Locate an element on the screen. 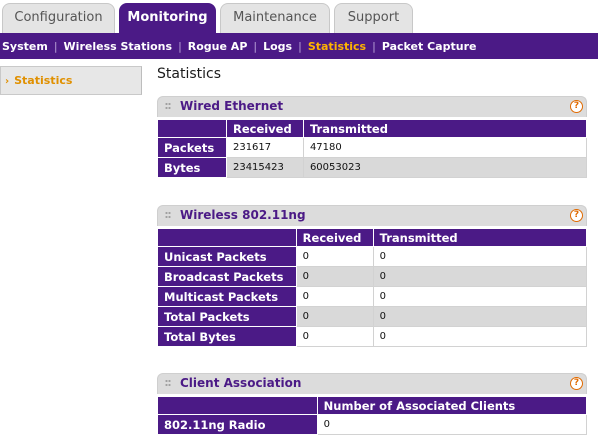 The height and width of the screenshot is (445, 598). table-row: Total Bytes 0 0 is located at coordinates (372, 336).